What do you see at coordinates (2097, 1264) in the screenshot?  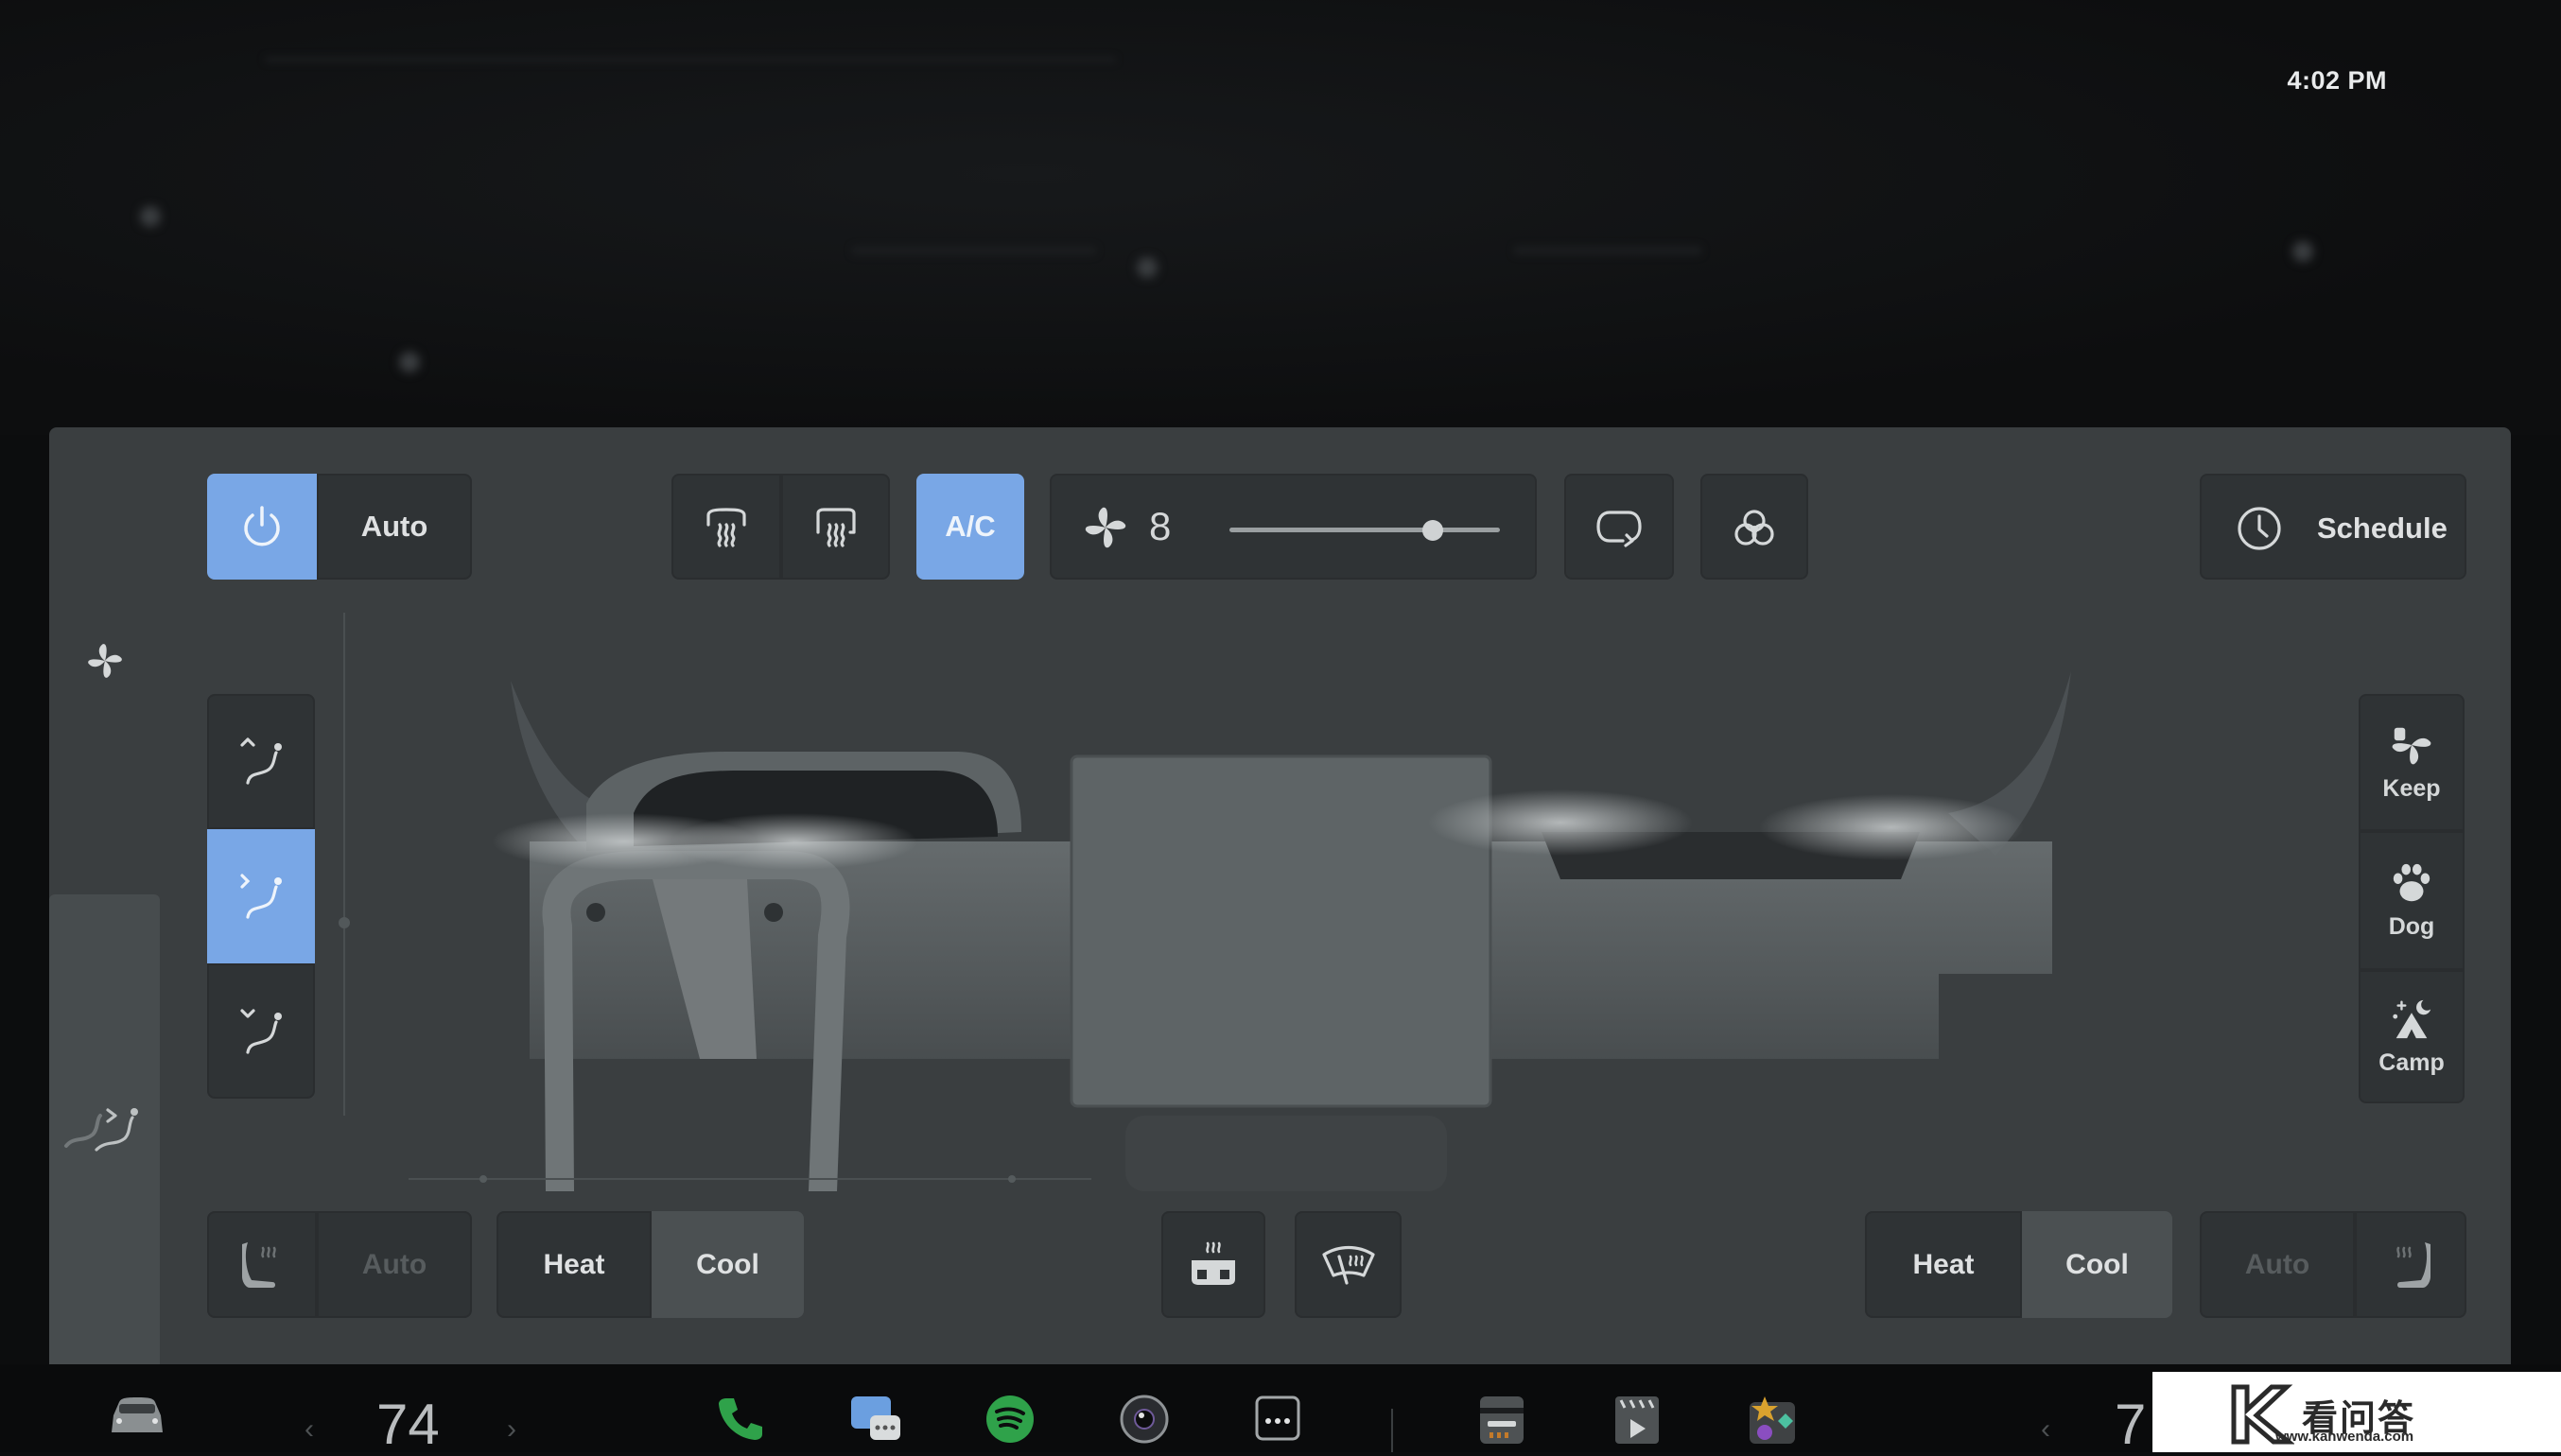 I see `passenger-cool-button: Cool` at bounding box center [2097, 1264].